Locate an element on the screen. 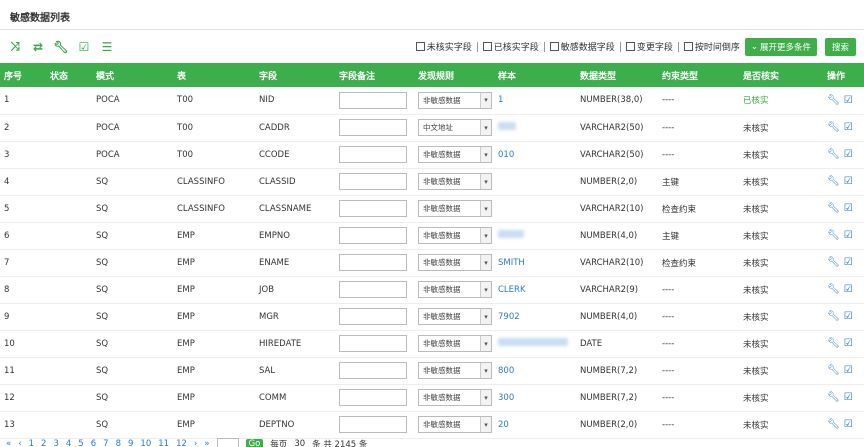 Image resolution: width=864 pixels, height=447 pixels. sample-link: SMITH is located at coordinates (511, 263).